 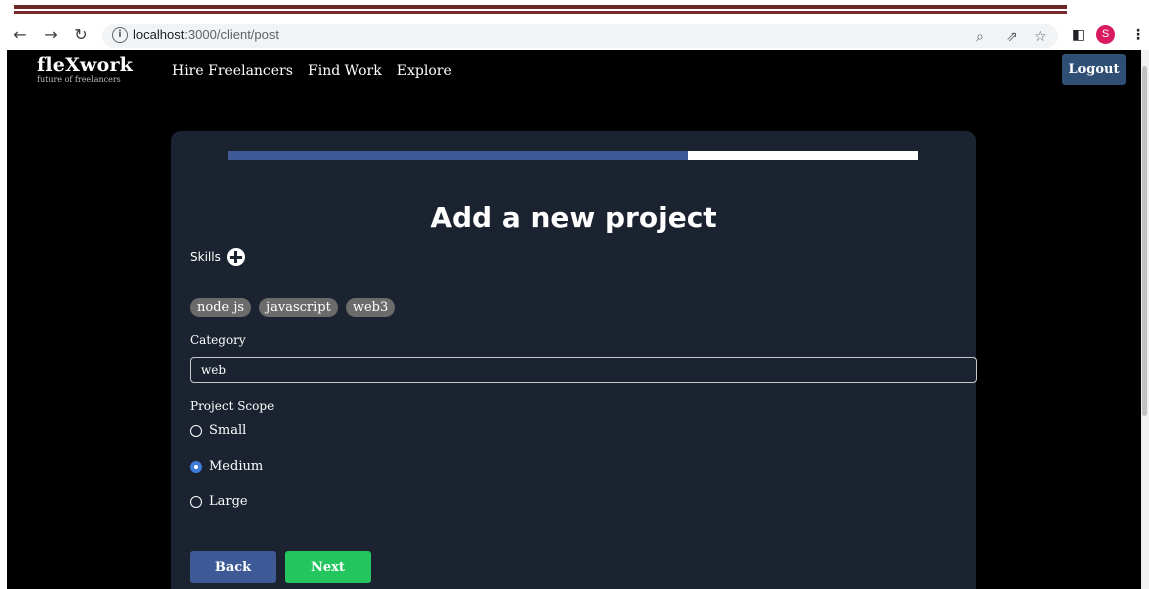 What do you see at coordinates (236, 466) in the screenshot?
I see `radio-label: Medium` at bounding box center [236, 466].